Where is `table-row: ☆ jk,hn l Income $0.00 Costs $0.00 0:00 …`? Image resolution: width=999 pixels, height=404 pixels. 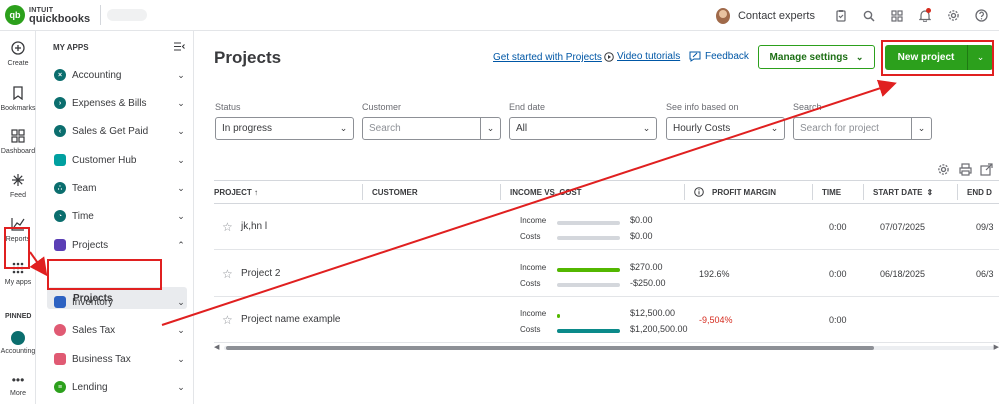
table-row: ☆ jk,hn l Income $0.00 Costs $0.00 0:00 … is located at coordinates (606, 227).